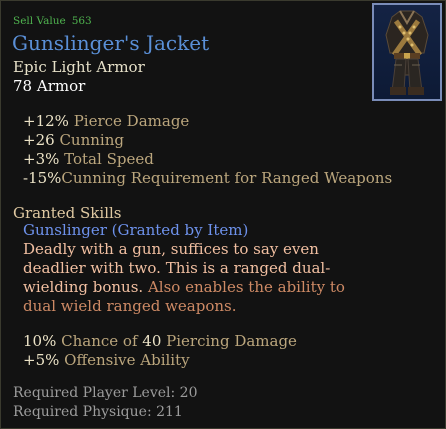 This screenshot has height=429, width=446. What do you see at coordinates (41, 360) in the screenshot?
I see `effect-pre-value: +5%` at bounding box center [41, 360].